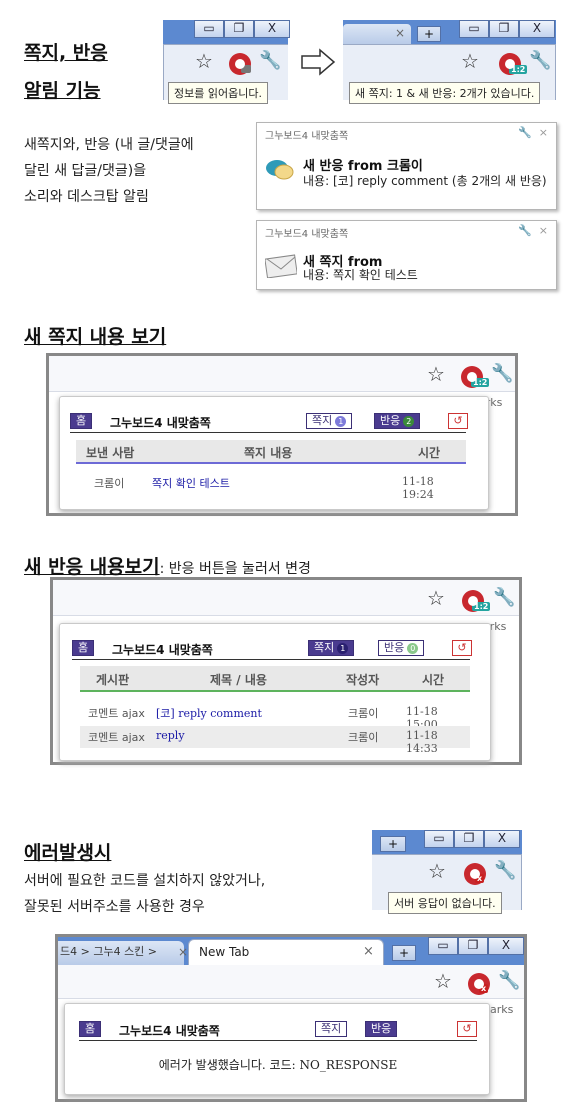 The width and height of the screenshot is (570, 1120). Describe the element at coordinates (360, 275) in the screenshot. I see `notification-body: 내용: 쪽지 확인 테스트` at that location.